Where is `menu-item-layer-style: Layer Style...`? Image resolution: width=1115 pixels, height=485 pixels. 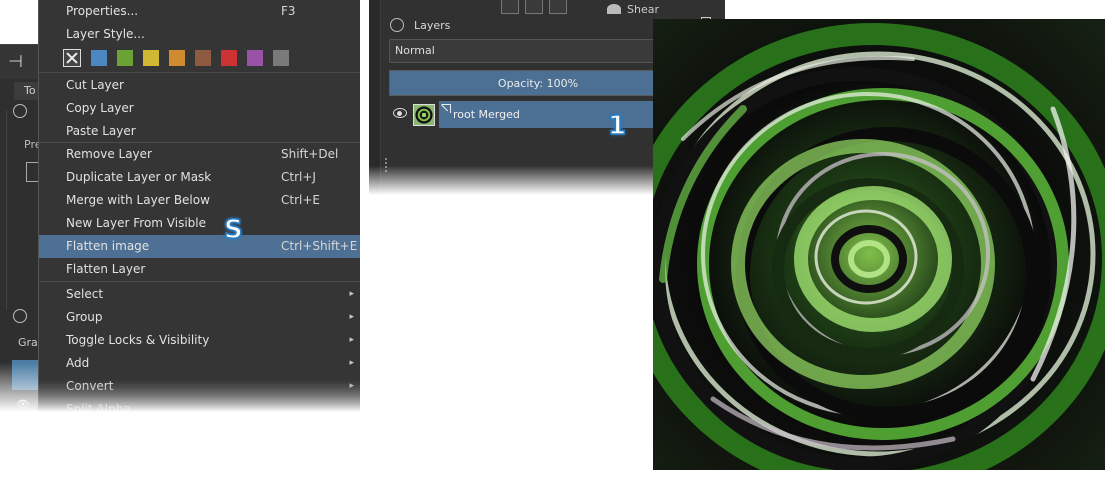
menu-item-layer-style: Layer Style... is located at coordinates (199, 34).